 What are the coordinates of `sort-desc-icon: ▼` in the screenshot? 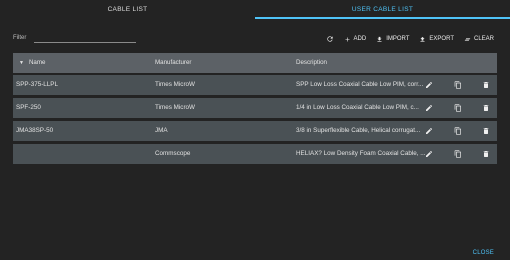 It's located at (21, 63).